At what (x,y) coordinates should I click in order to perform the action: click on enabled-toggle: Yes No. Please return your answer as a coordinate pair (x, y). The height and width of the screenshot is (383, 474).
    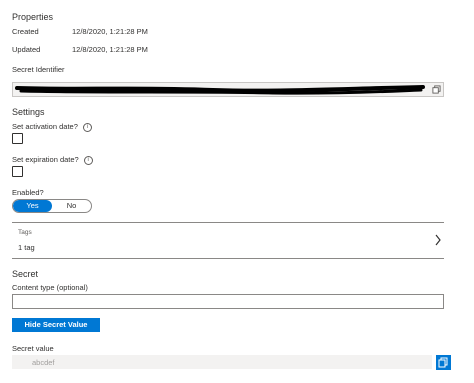
    Looking at the image, I should click on (52, 206).